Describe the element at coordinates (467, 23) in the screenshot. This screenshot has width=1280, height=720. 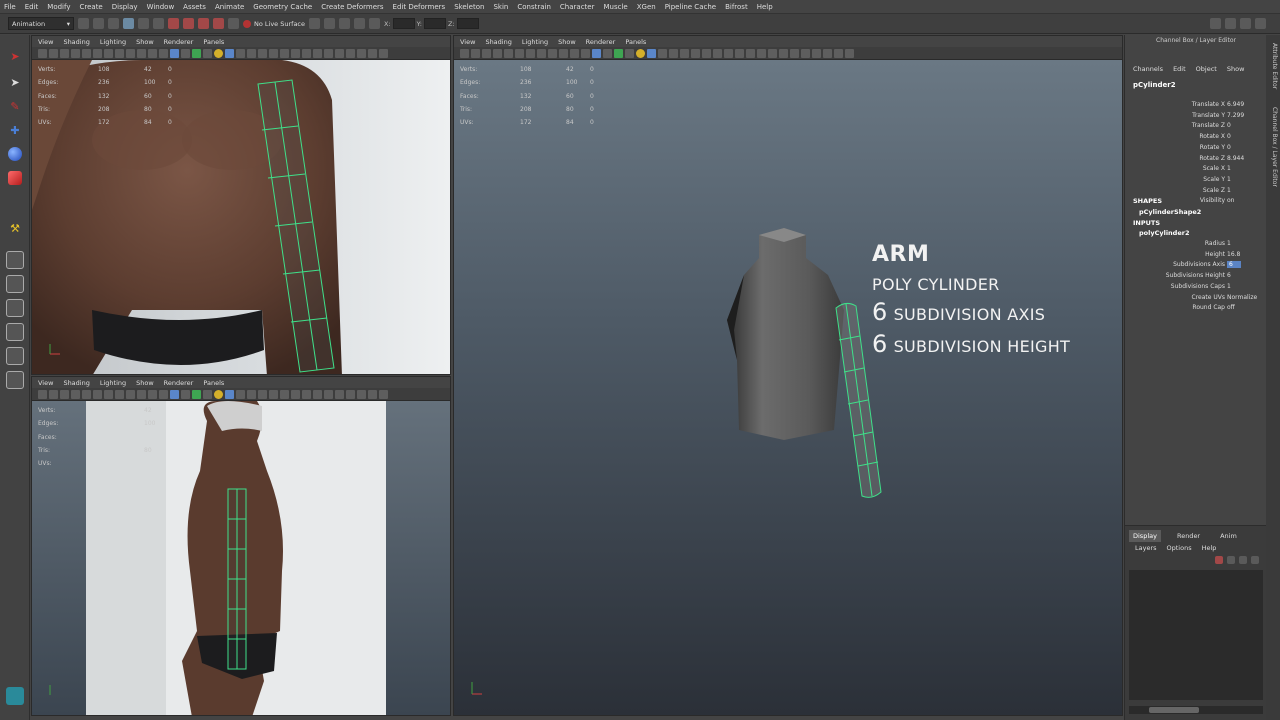
I see `z-field` at that location.